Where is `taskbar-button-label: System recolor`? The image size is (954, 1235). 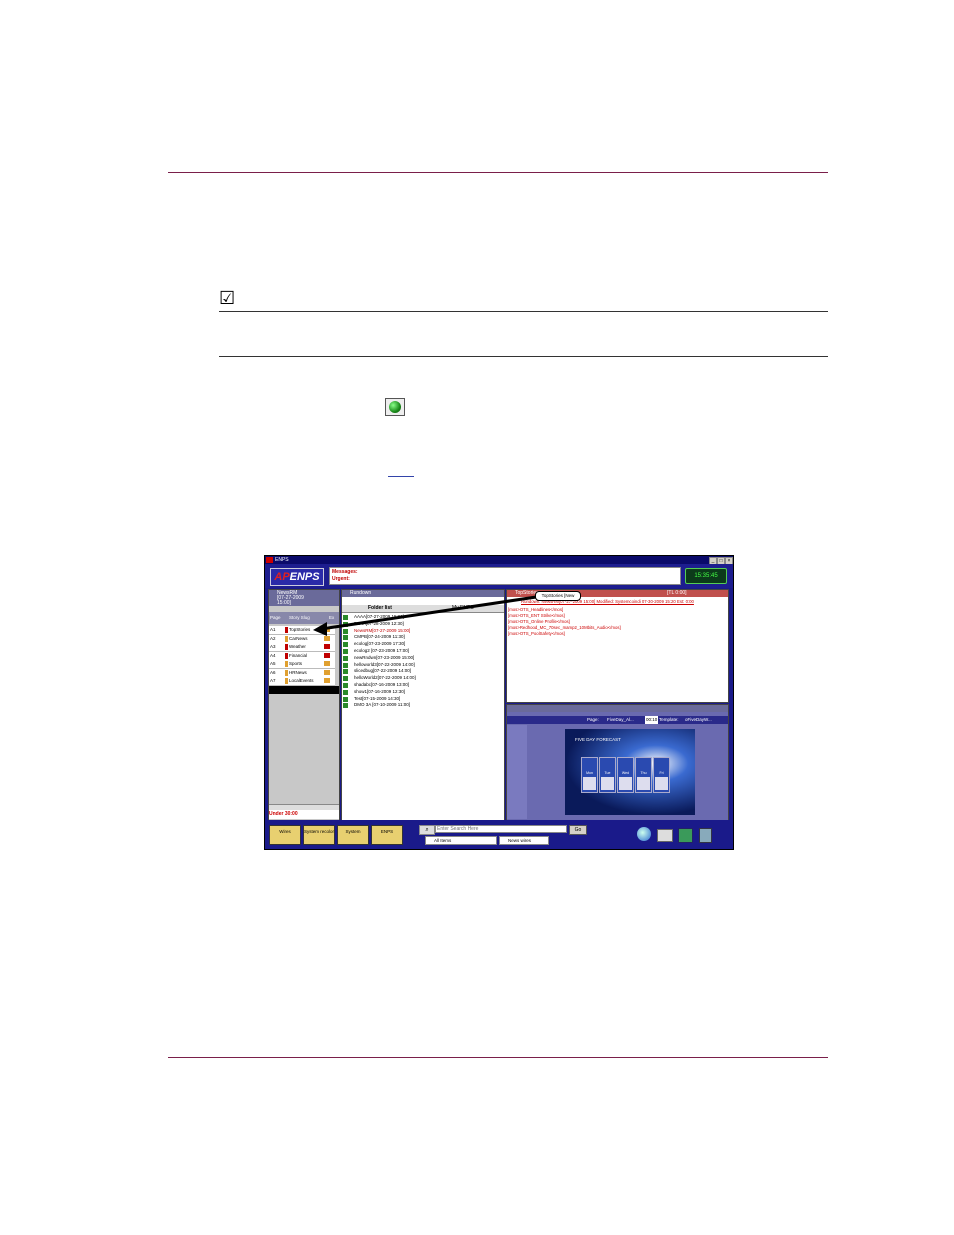 taskbar-button-label: System recolor is located at coordinates (319, 831).